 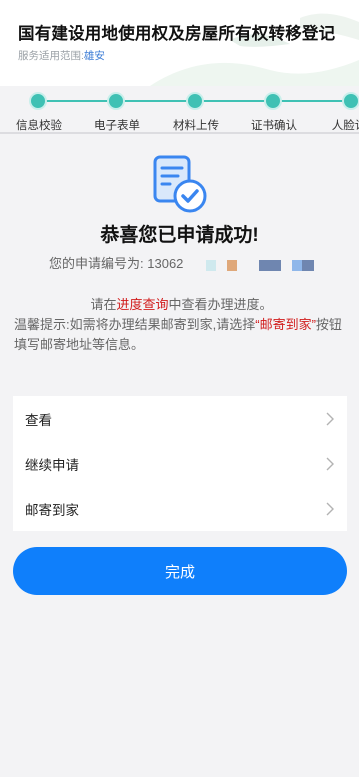 I want to click on step-4-label: 证书确认, so click(x=274, y=125).